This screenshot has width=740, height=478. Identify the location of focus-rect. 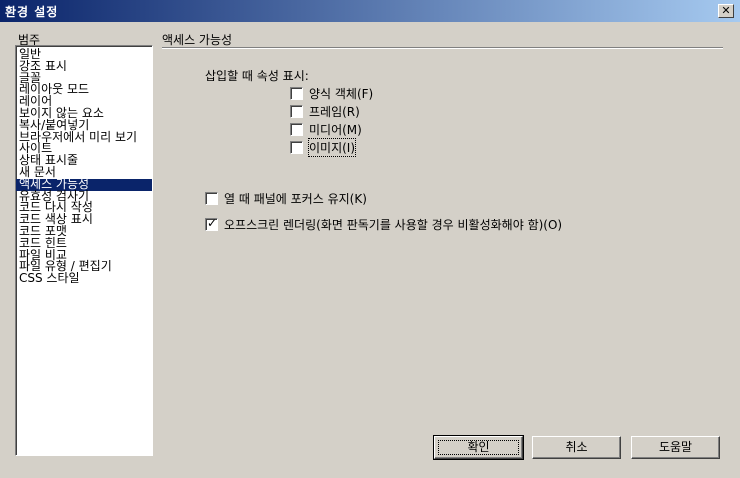
(478, 447).